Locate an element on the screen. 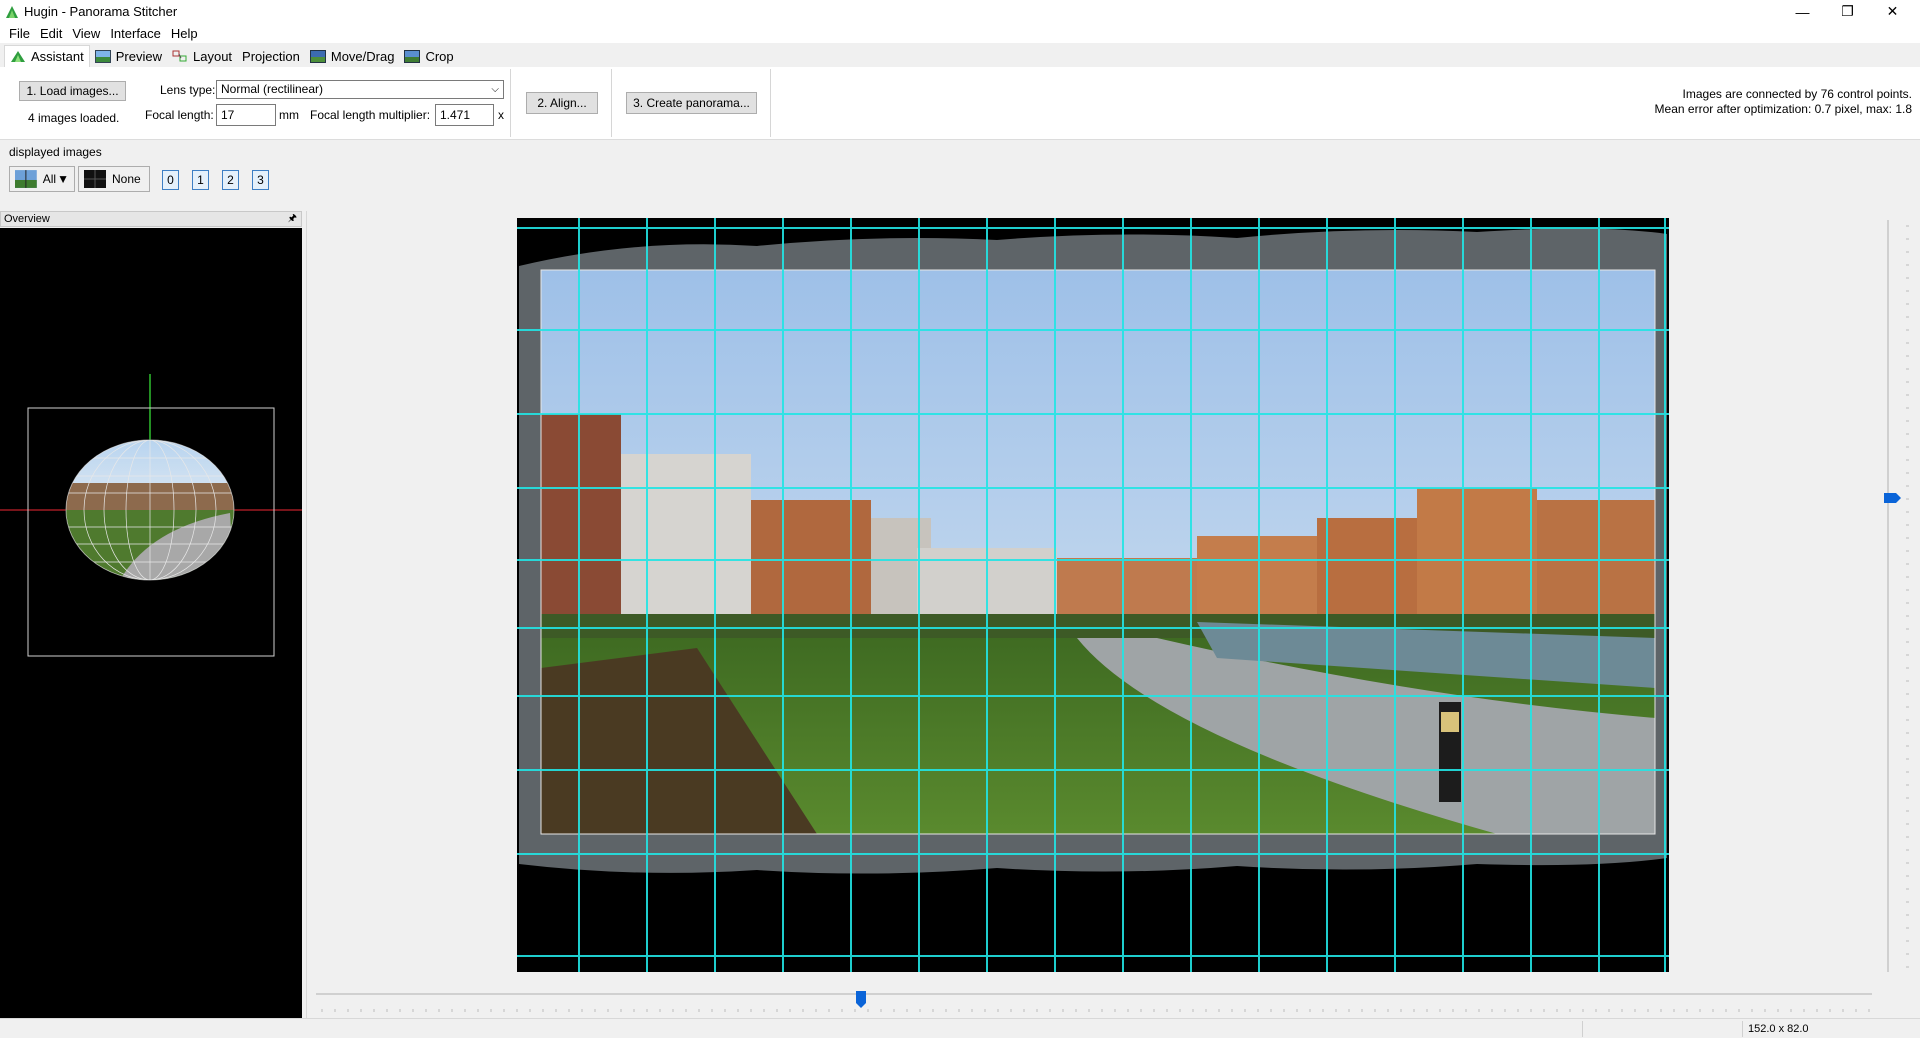 The image size is (1920, 1038). crop-icon is located at coordinates (412, 56).